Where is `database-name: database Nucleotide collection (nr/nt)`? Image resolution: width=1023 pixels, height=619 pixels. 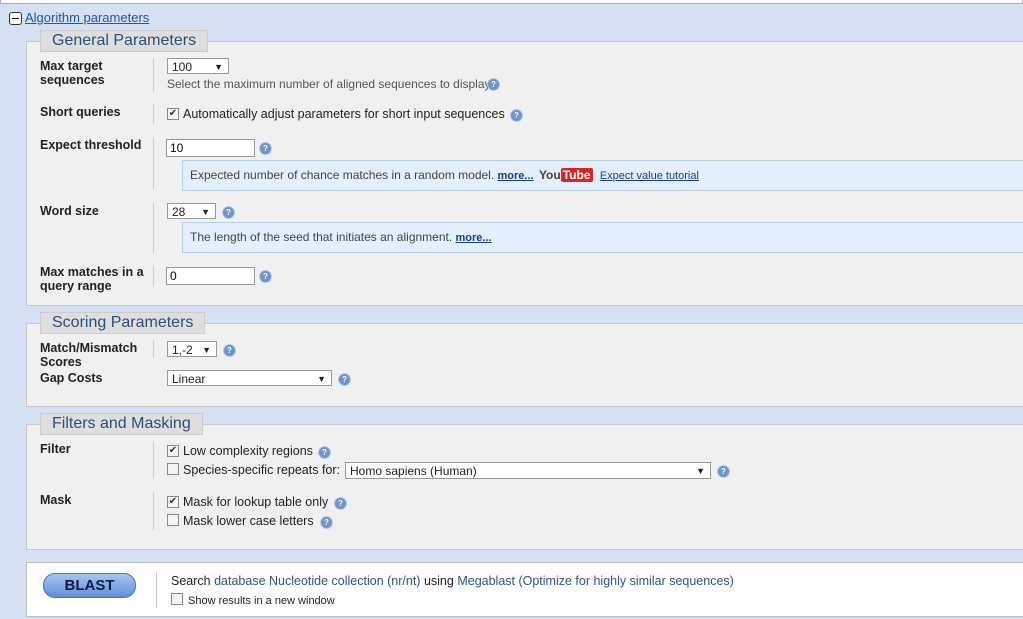 database-name: database Nucleotide collection (nr/nt) is located at coordinates (317, 581).